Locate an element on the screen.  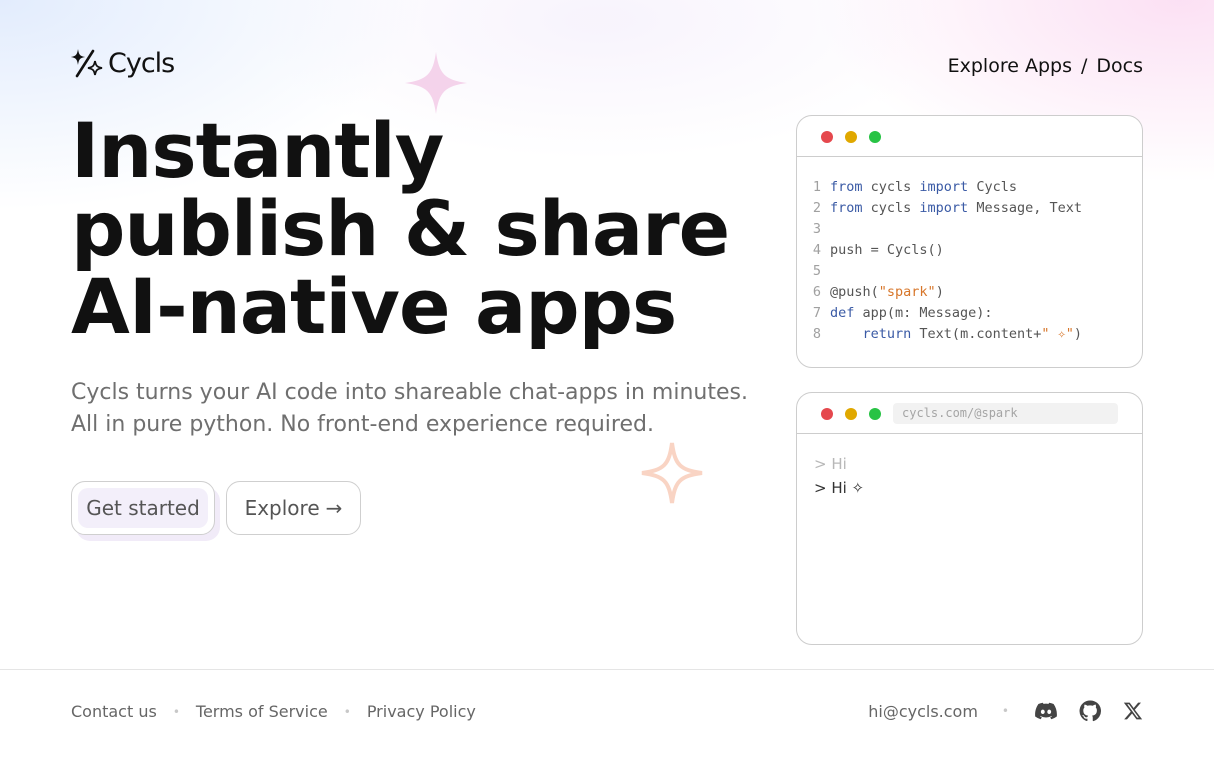
get-started-label: Get started is located at coordinates (143, 508).